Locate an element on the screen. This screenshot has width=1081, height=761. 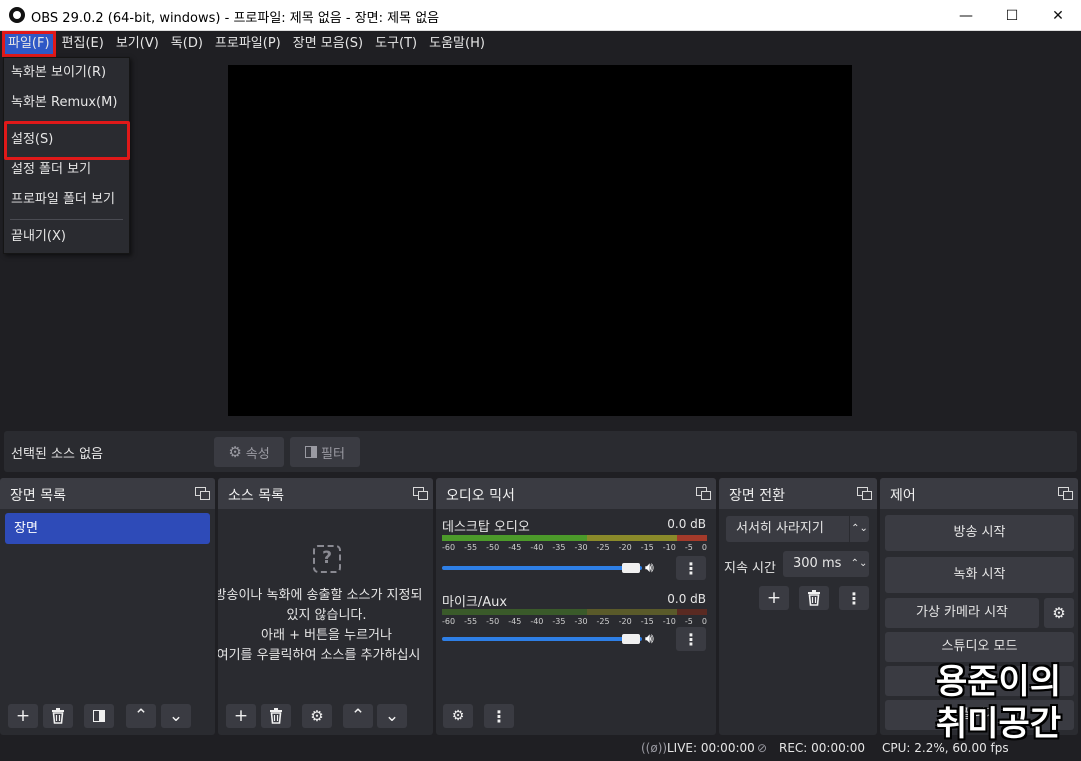
move-source-down-button: ⌄ is located at coordinates (392, 716).